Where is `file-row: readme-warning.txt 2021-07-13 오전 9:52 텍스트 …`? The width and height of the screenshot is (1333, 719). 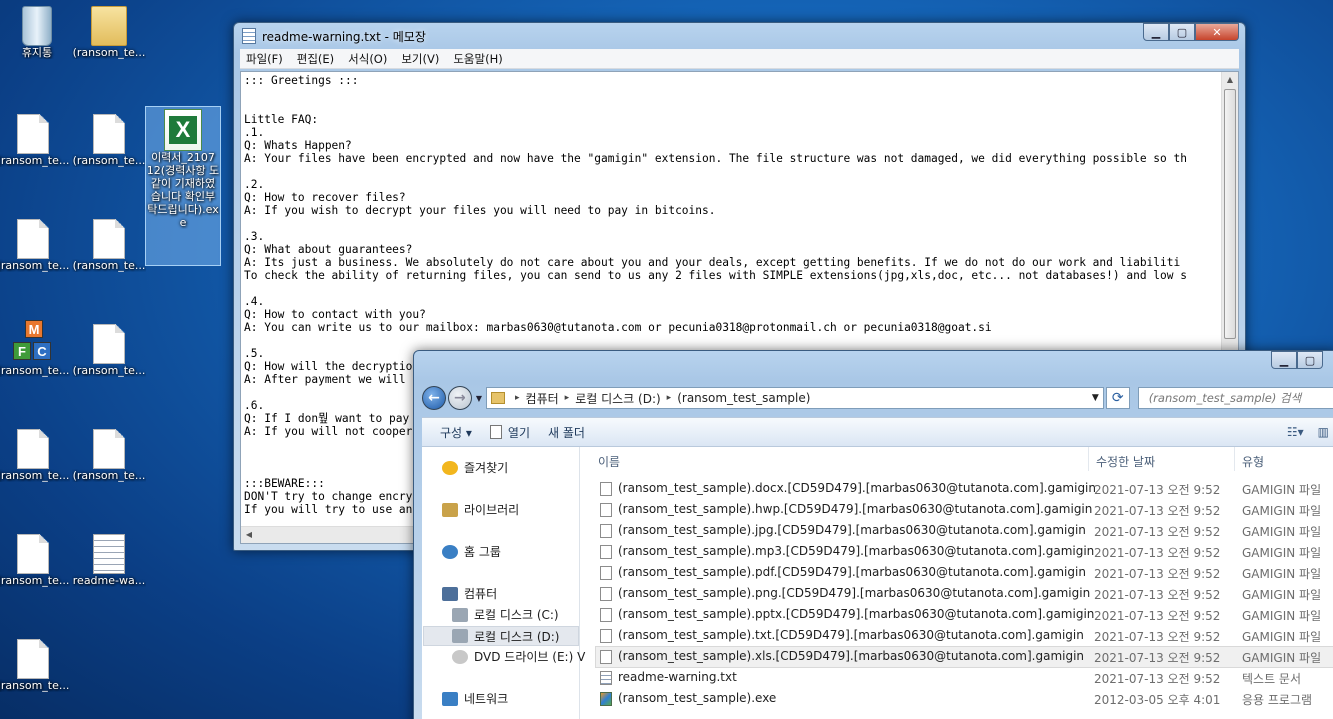
file-row: readme-warning.txt 2021-07-13 오전 9:52 텍스트 … is located at coordinates (964, 678).